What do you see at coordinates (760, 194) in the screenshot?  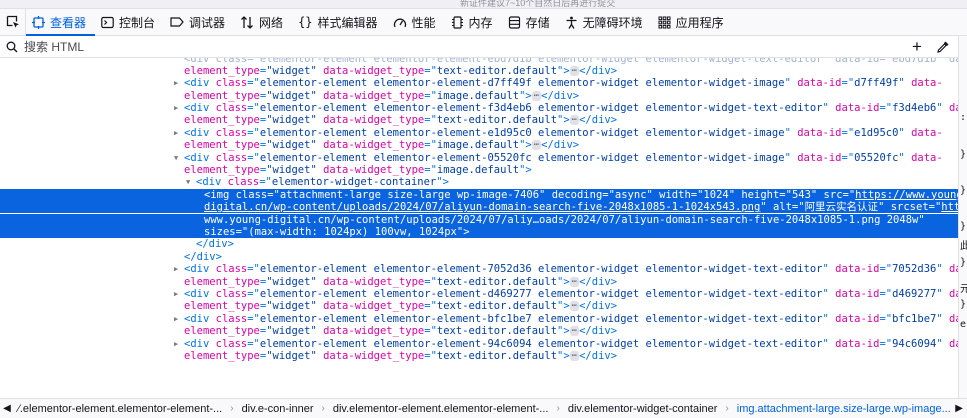 I see `markup-token: " height="` at bounding box center [760, 194].